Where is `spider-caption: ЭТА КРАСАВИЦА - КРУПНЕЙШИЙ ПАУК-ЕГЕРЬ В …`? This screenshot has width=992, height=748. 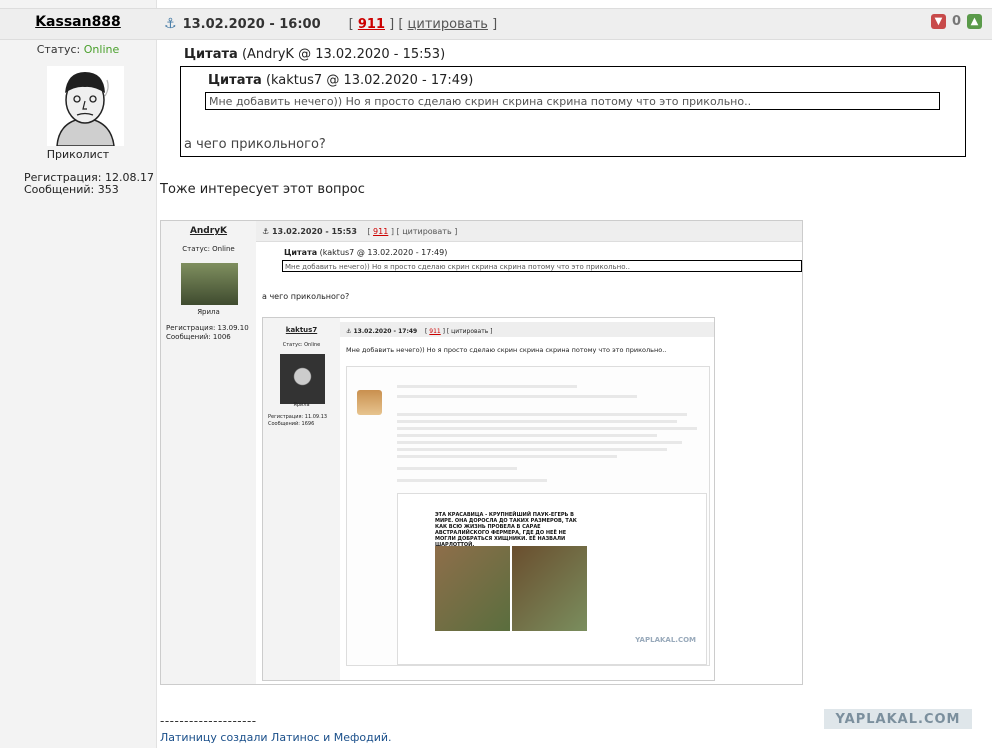
spider-caption: ЭТА КРАСАВИЦА - КРУПНЕЙШИЙ ПАУК-ЕГЕРЬ В … is located at coordinates (511, 530).